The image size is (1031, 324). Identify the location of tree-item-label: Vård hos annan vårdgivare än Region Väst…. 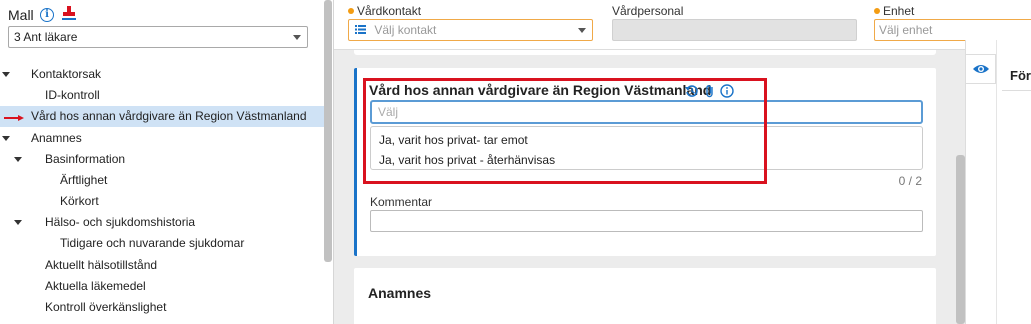
(169, 116).